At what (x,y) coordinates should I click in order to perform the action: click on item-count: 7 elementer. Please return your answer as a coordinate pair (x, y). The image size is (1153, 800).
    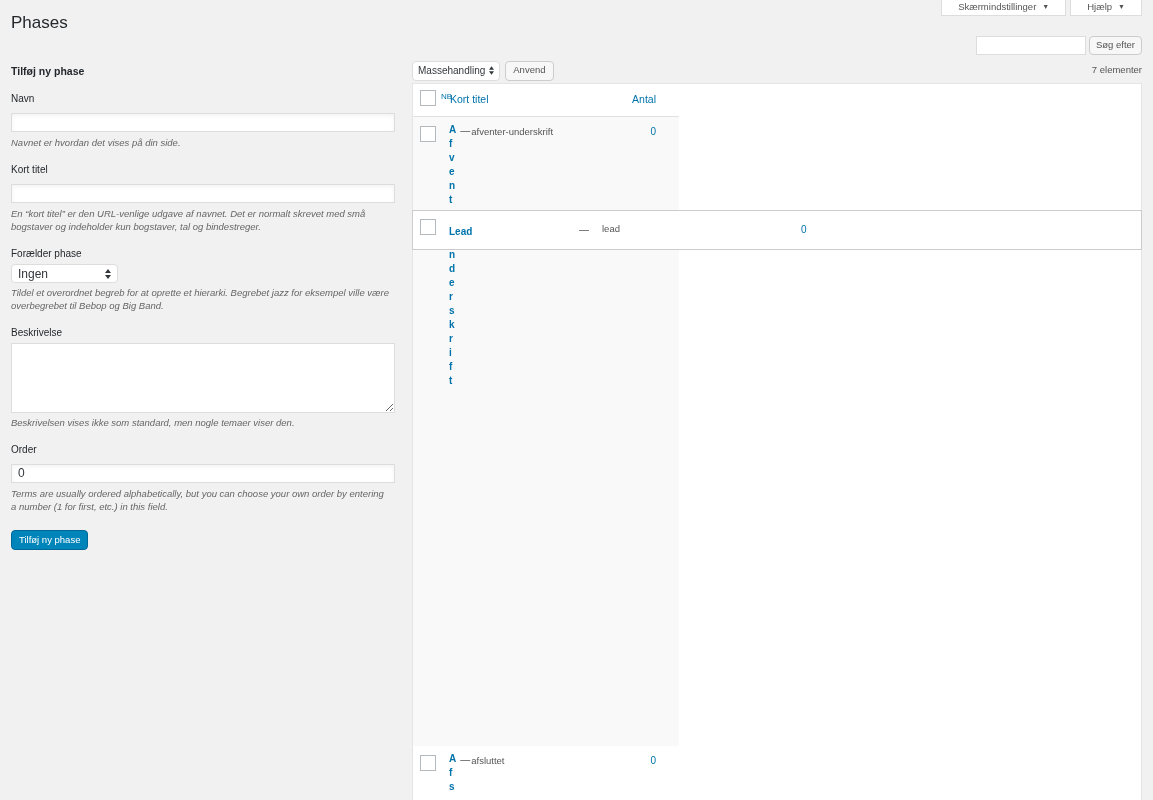
    Looking at the image, I should click on (1116, 70).